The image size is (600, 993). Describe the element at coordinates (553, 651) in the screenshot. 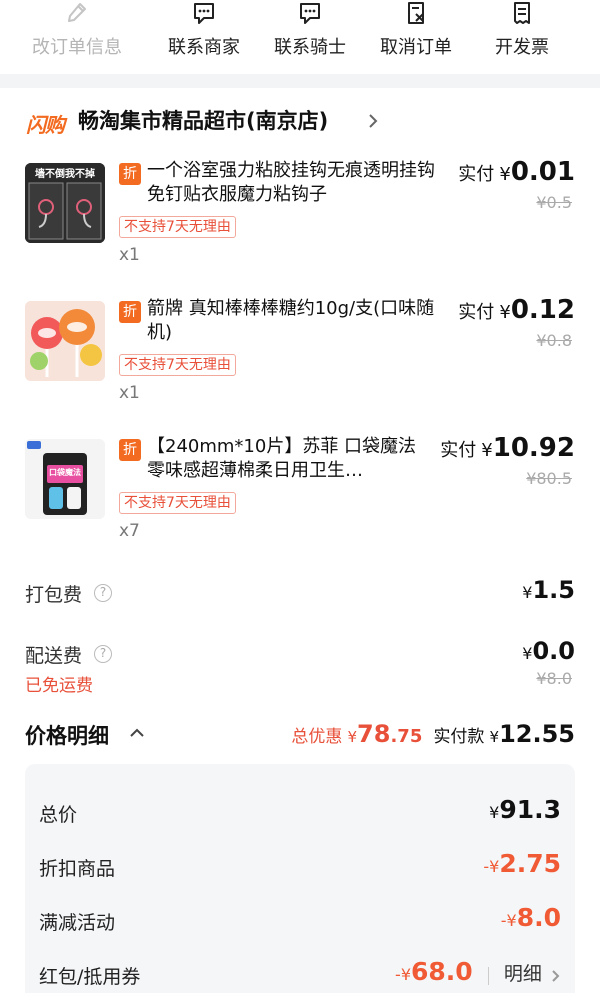

I see `delivery-fee-amount: 0.0` at that location.